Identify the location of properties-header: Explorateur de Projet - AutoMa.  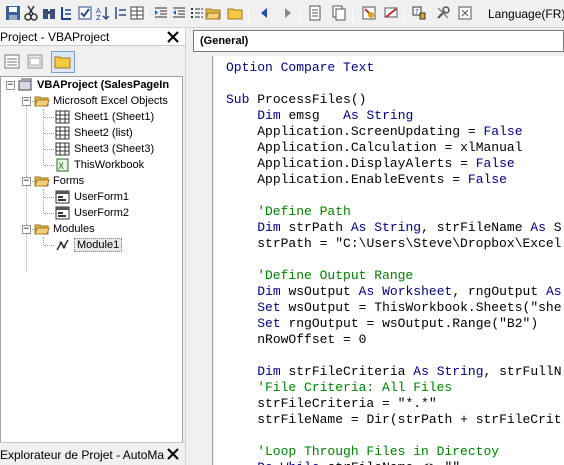
(92, 453).